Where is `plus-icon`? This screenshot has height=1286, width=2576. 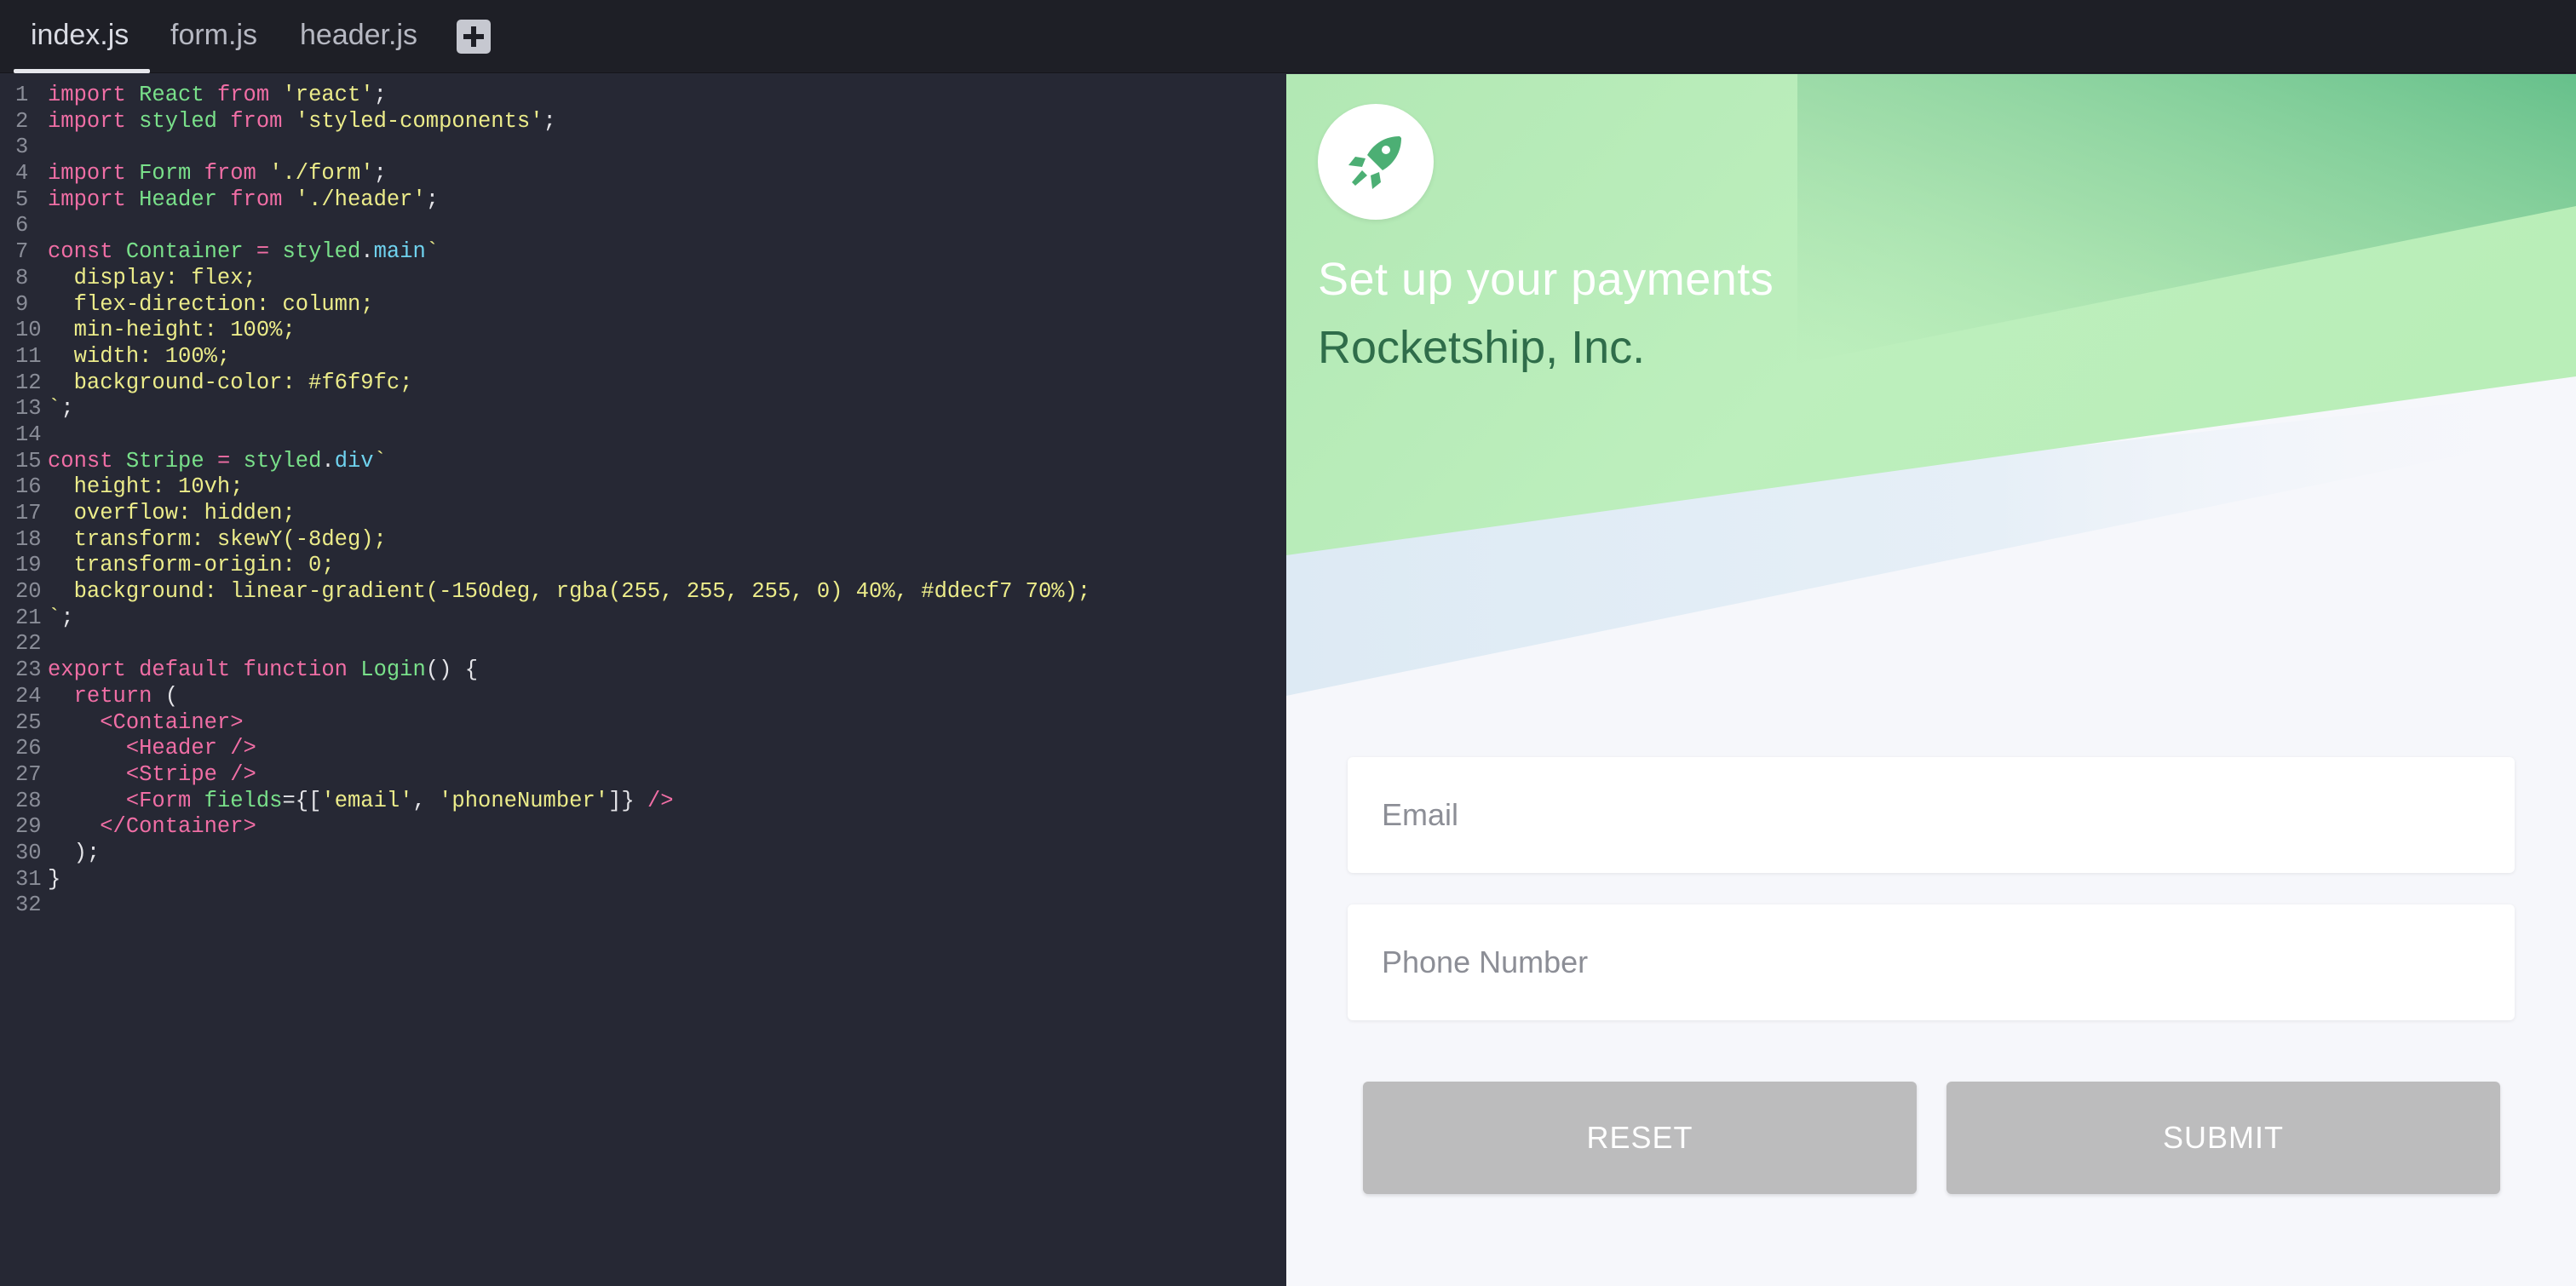
plus-icon is located at coordinates (474, 37).